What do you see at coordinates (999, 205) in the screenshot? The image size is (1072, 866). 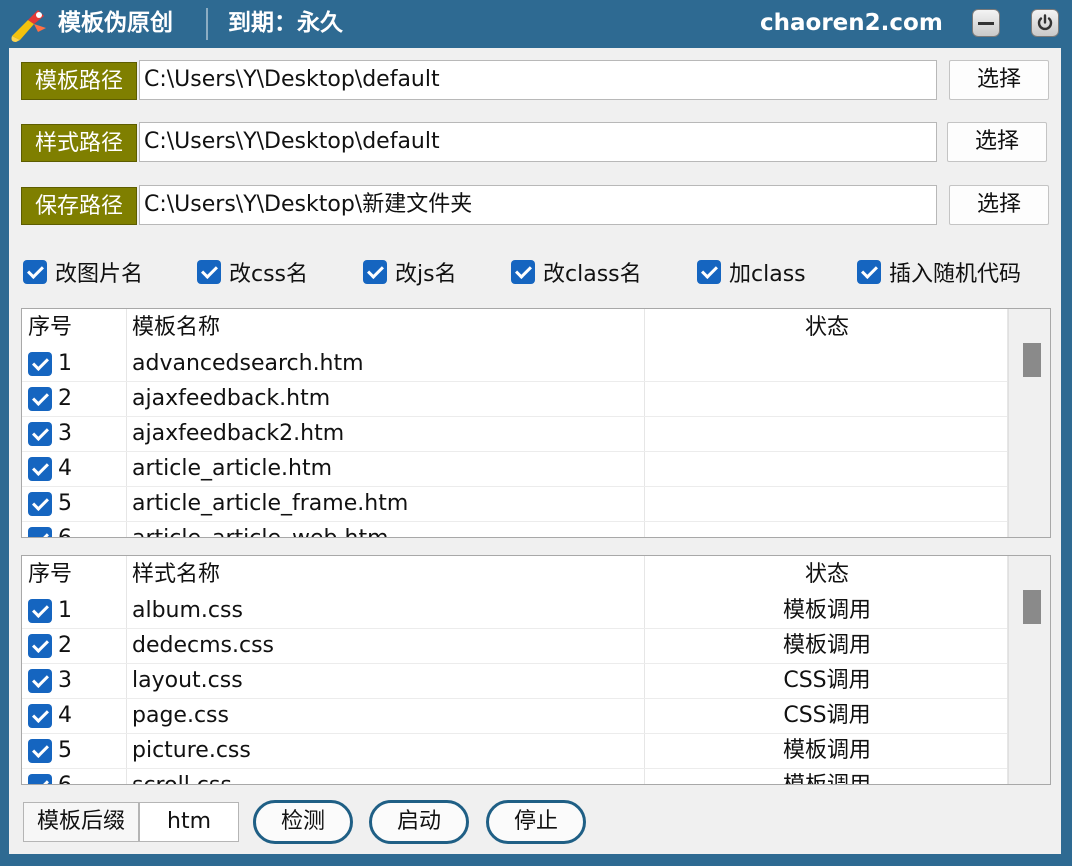 I see `save-path-choose-button: 选择` at bounding box center [999, 205].